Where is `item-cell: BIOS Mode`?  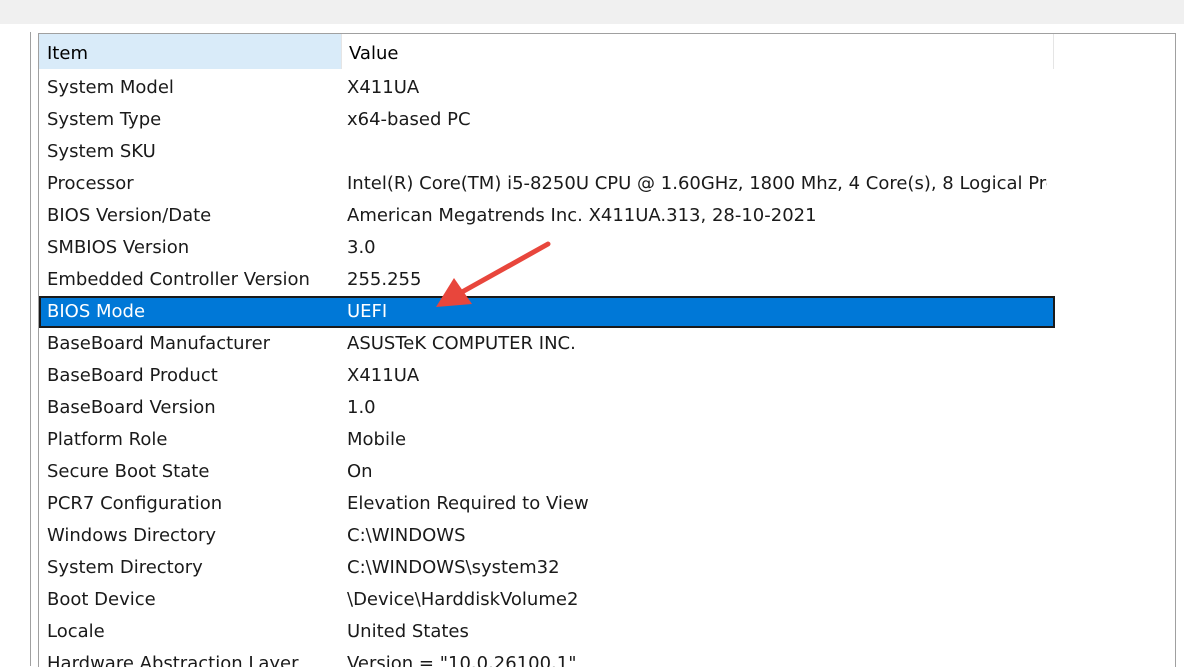 item-cell: BIOS Mode is located at coordinates (96, 311).